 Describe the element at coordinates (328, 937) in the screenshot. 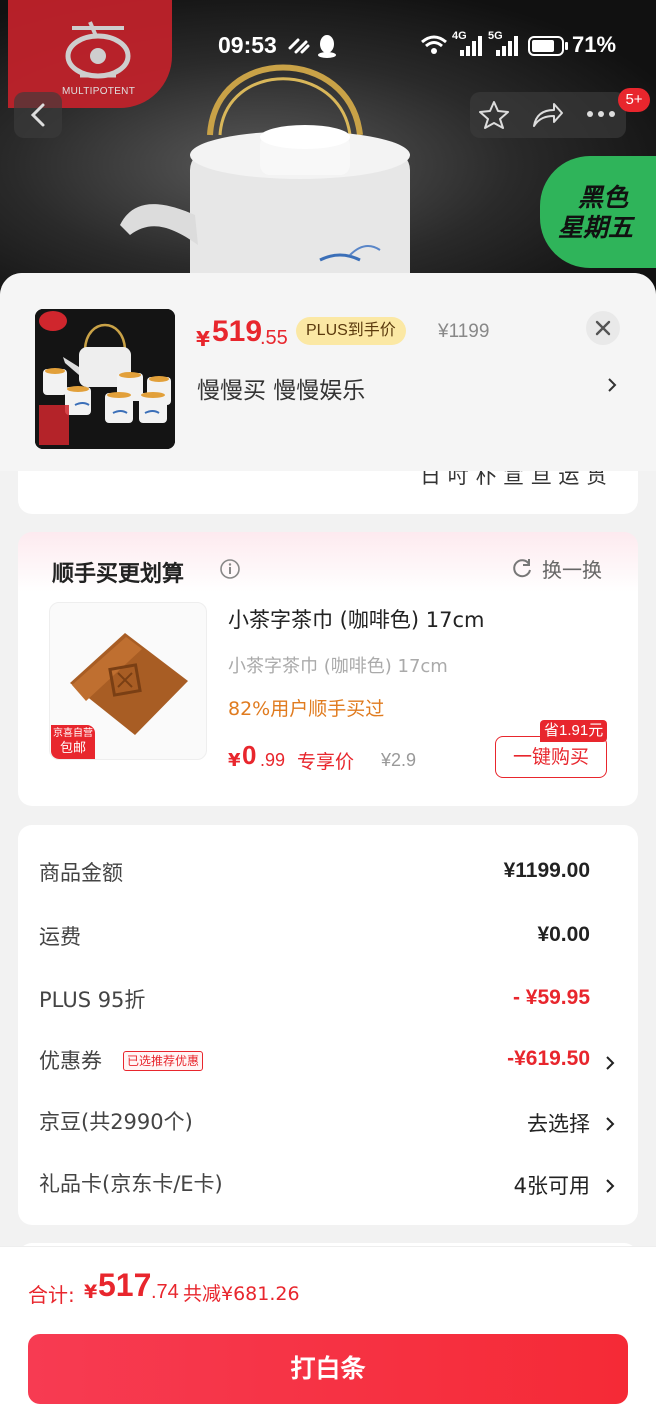

I see `summary-row-shipping: 运费 ¥0.00` at that location.